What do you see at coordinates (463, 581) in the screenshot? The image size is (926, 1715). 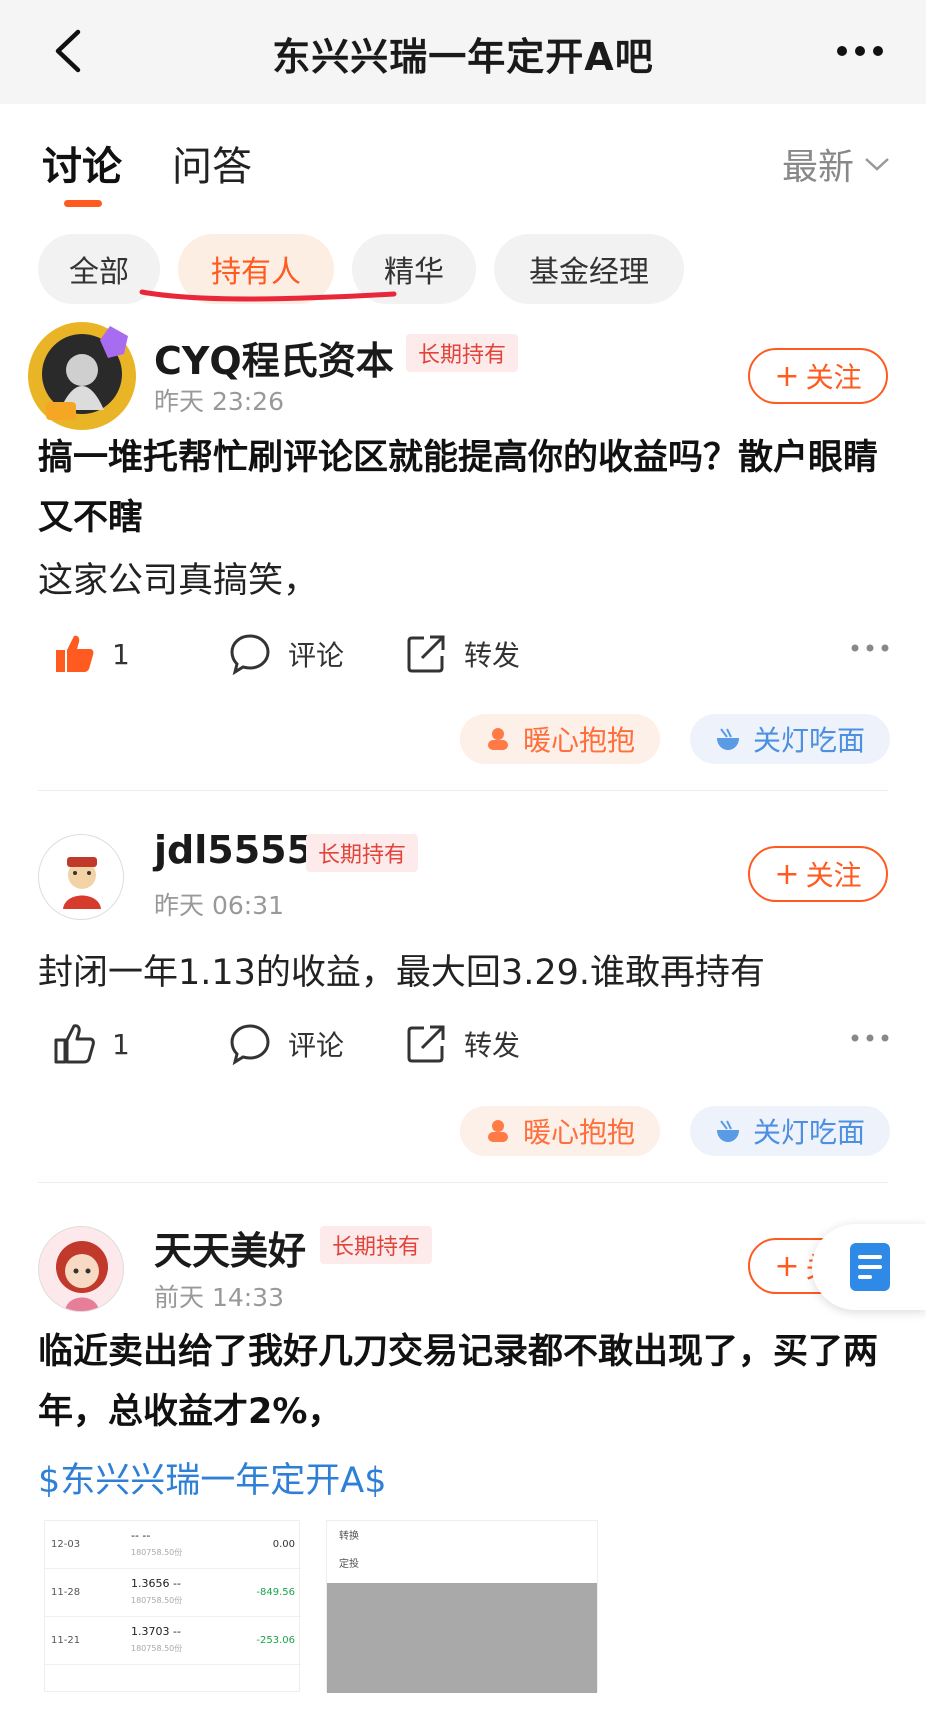 I see `post-body: 这家公司真搞笑，` at bounding box center [463, 581].